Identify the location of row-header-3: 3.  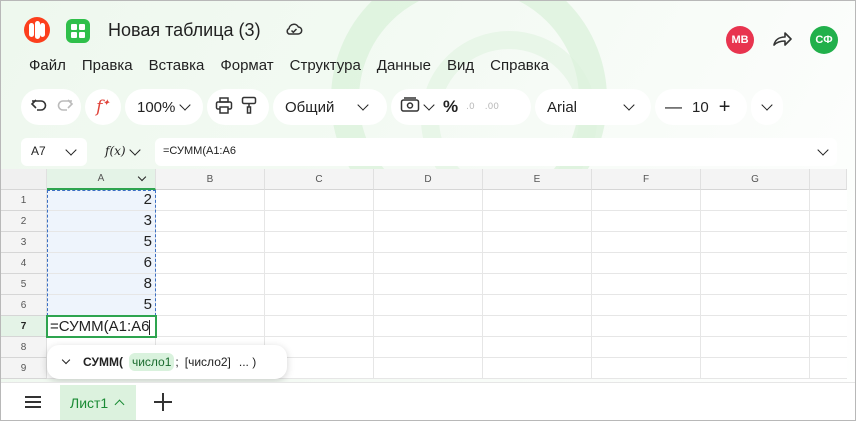
(24, 242).